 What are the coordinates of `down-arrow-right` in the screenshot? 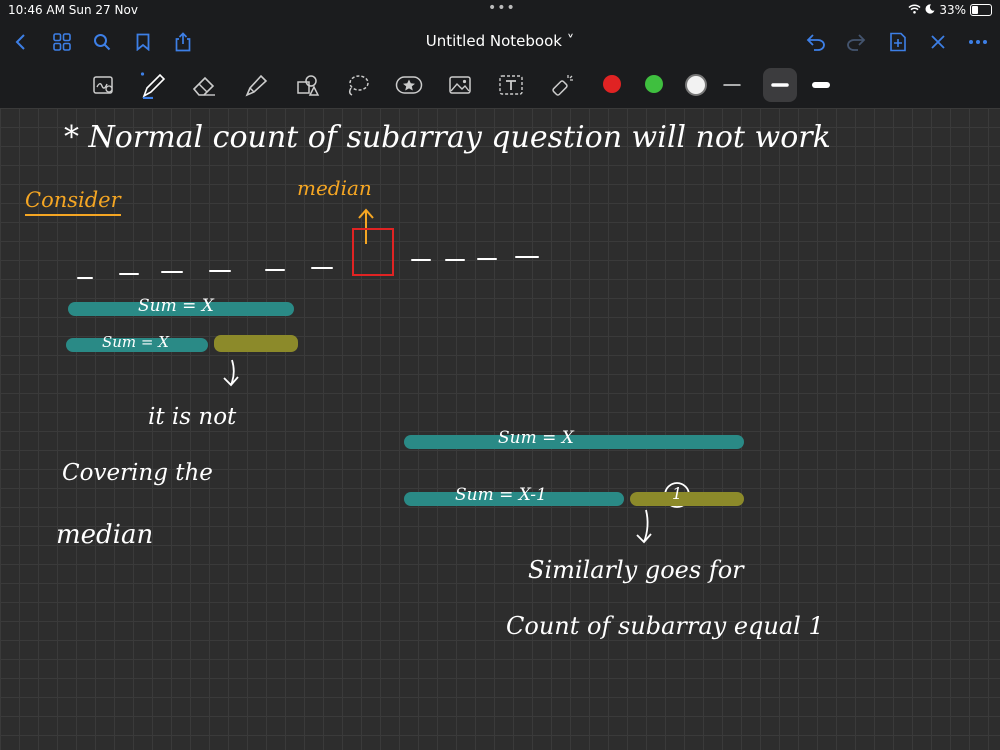 It's located at (644, 526).